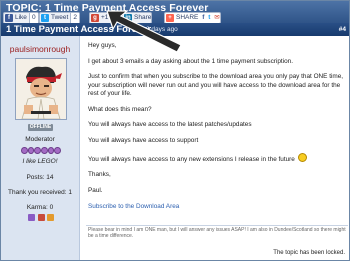 Image resolution: width=350 pixels, height=261 pixels. Describe the element at coordinates (217, 17) in the screenshot. I see `mail-mini-icon: ✉` at that location.